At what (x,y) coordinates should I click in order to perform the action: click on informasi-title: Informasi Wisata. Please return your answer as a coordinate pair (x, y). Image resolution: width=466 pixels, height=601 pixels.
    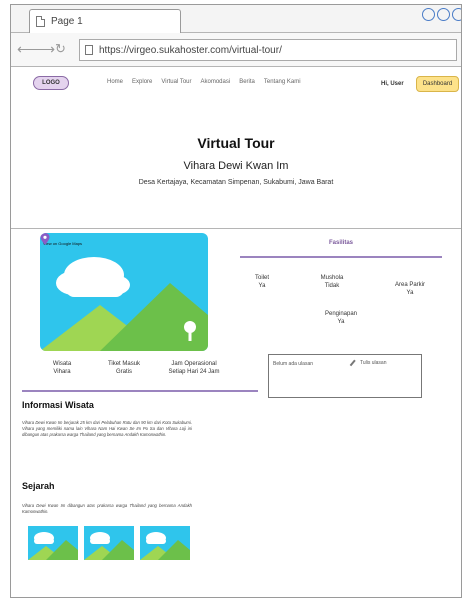
    Looking at the image, I should click on (58, 405).